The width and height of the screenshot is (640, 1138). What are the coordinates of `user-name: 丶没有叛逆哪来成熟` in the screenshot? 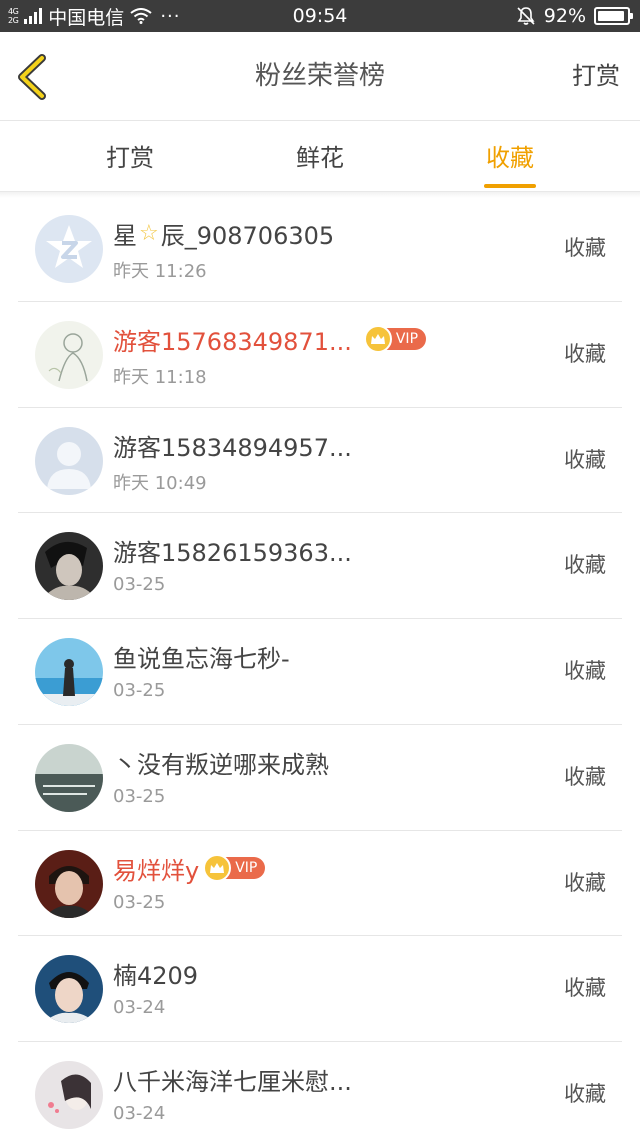 It's located at (221, 764).